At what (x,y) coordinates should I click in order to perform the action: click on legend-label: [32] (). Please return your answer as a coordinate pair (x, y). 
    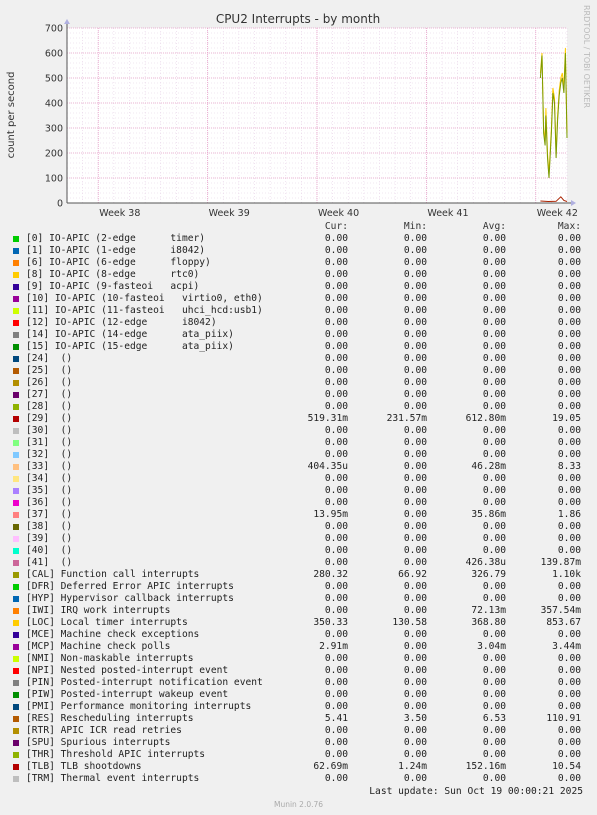
    Looking at the image, I should click on (49, 454).